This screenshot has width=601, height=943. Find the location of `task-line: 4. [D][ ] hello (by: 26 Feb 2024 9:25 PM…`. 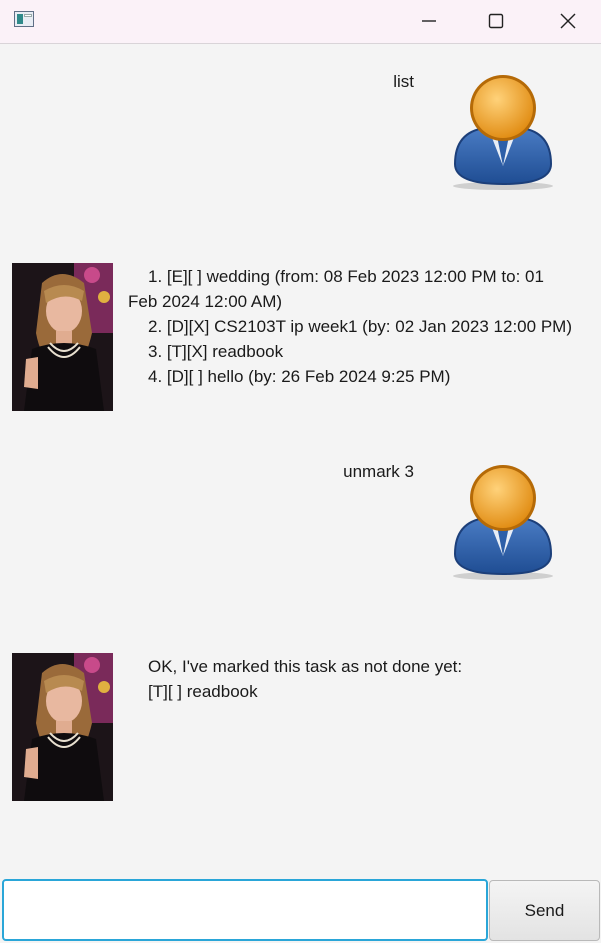

task-line: 4. [D][ ] hello (by: 26 Feb 2024 9:25 PM… is located at coordinates (299, 376).